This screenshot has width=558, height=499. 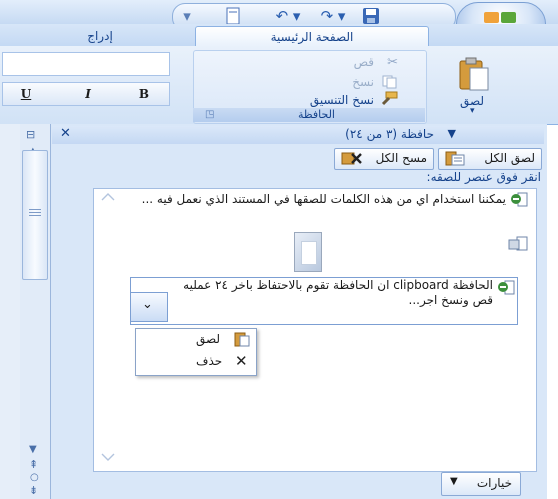 I want to click on menu-item-delete: حذف ✕, so click(x=195, y=362).